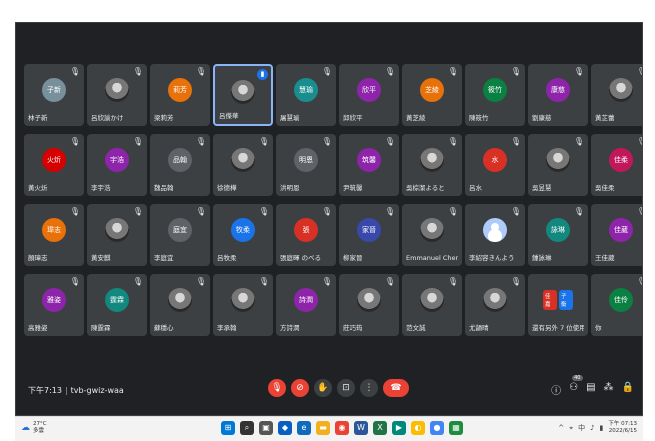 The width and height of the screenshot is (655, 441). What do you see at coordinates (558, 300) in the screenshot?
I see `group-avatars: 佳嘉 子衡` at bounding box center [558, 300].